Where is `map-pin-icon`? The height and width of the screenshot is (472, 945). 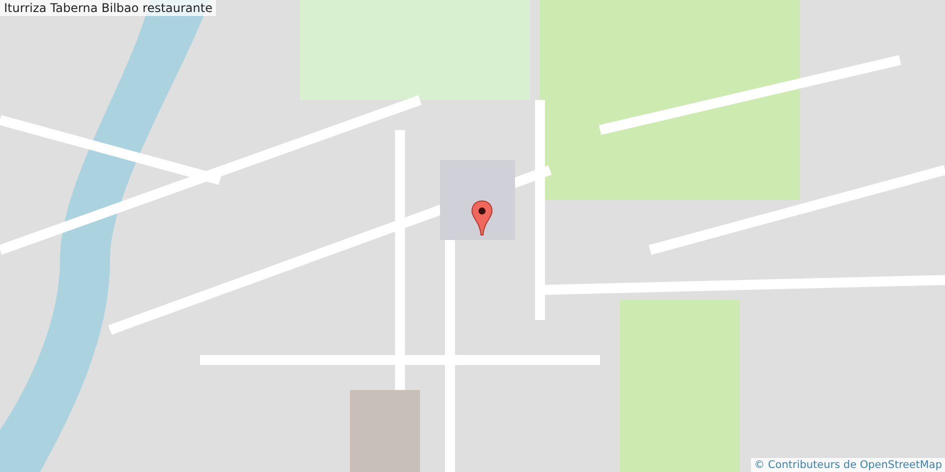
map-pin-icon is located at coordinates (482, 218).